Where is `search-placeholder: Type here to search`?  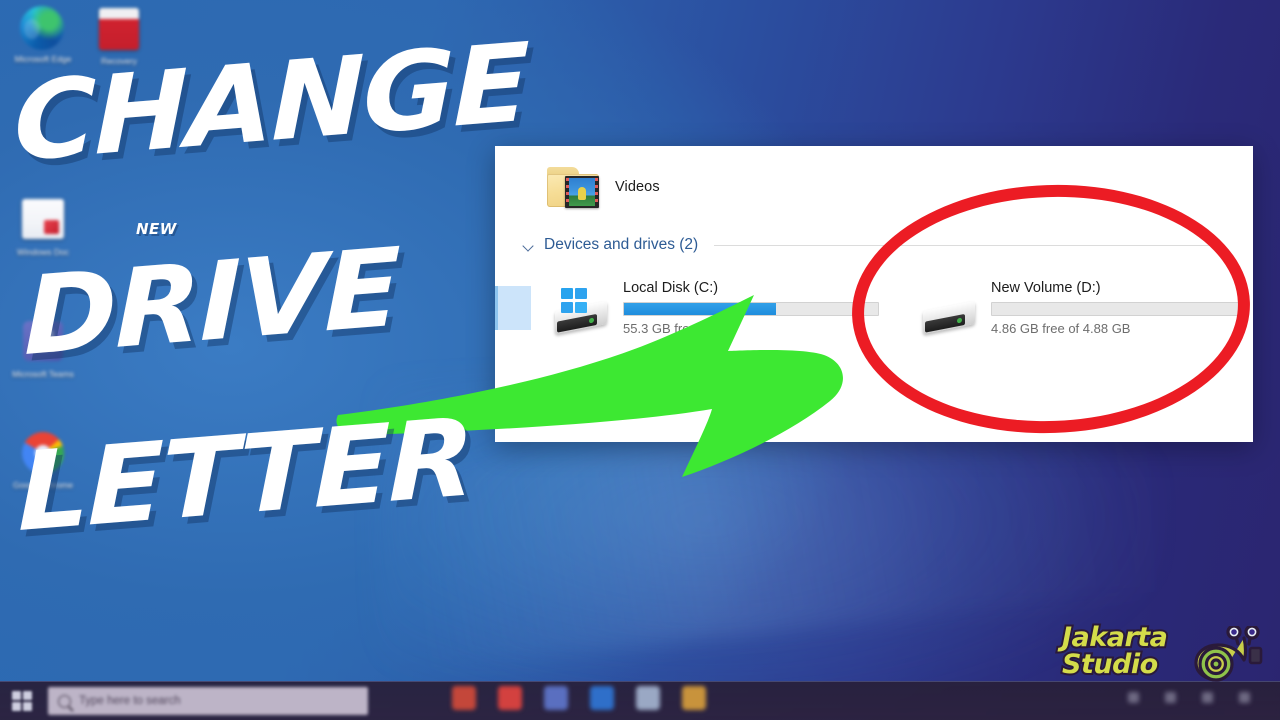 search-placeholder: Type here to search is located at coordinates (130, 701).